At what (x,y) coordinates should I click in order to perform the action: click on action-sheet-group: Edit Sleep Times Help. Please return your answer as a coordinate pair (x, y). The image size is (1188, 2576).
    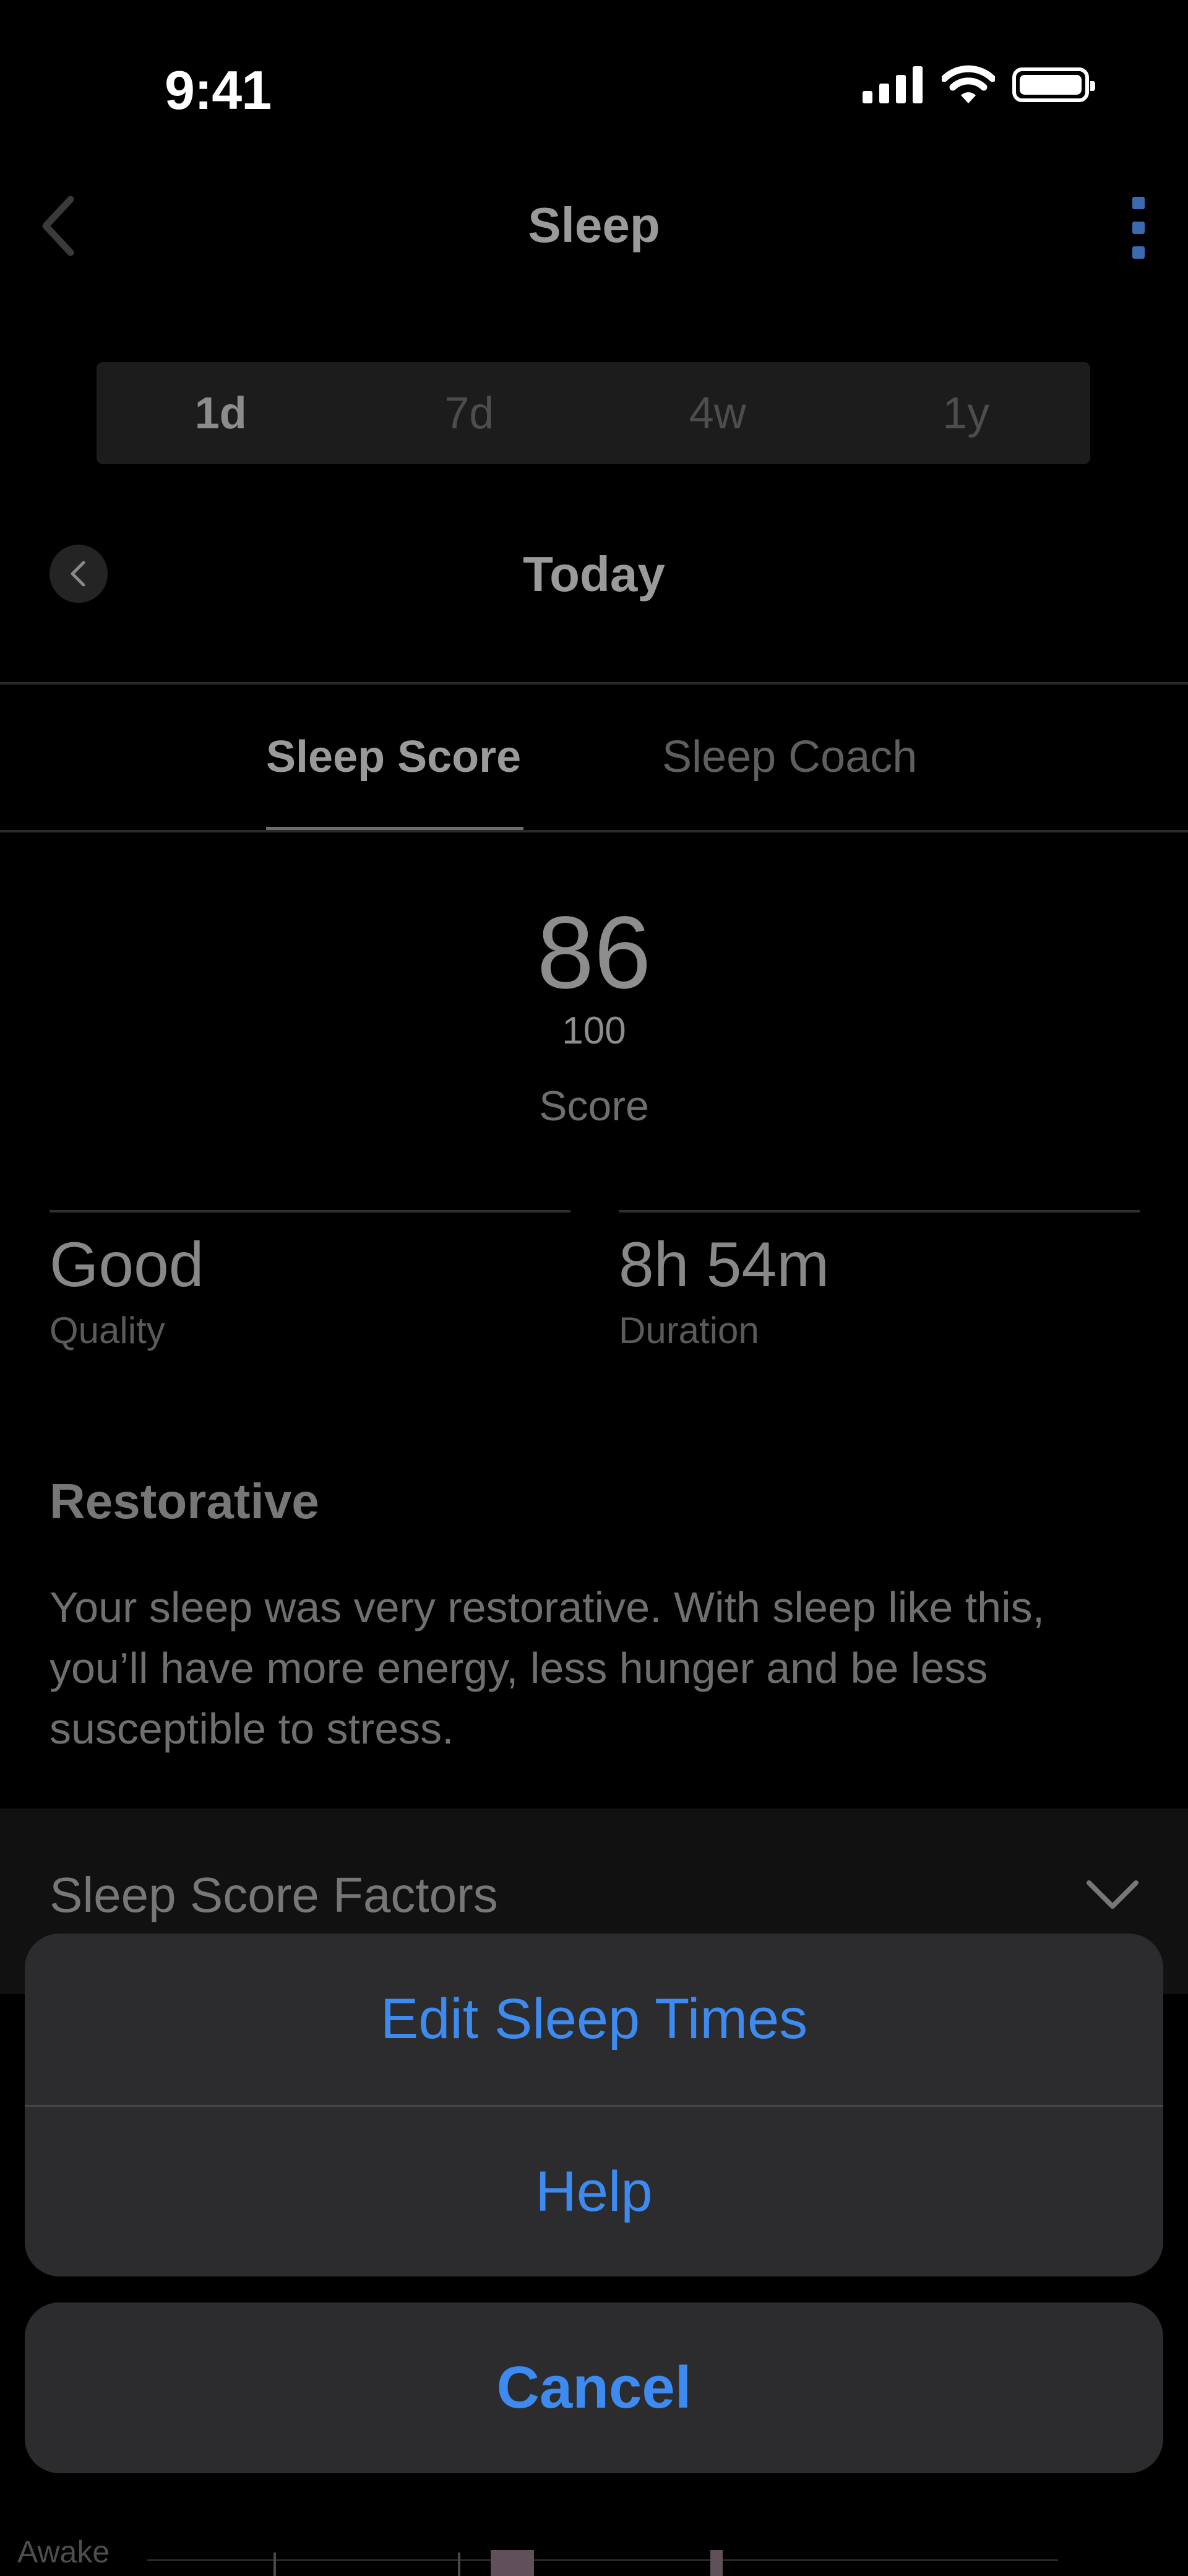
    Looking at the image, I should click on (594, 2105).